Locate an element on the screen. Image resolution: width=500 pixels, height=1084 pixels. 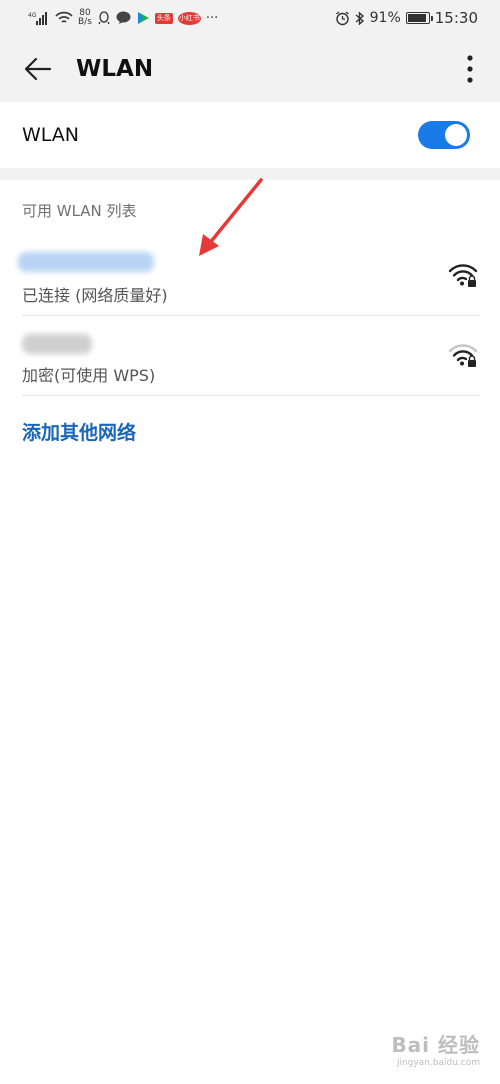
wlan-switch is located at coordinates (444, 135).